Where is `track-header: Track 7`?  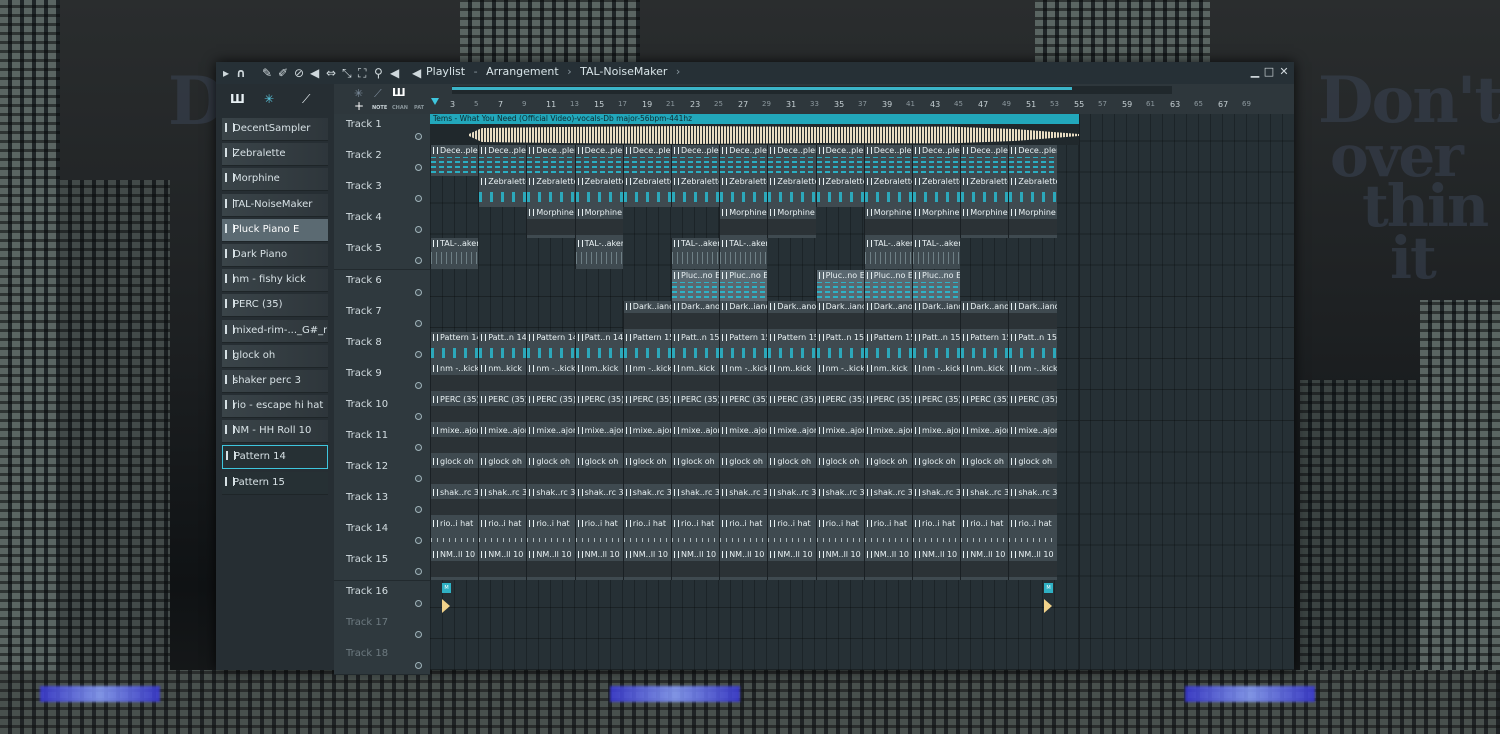
track-header: Track 7 is located at coordinates (382, 316).